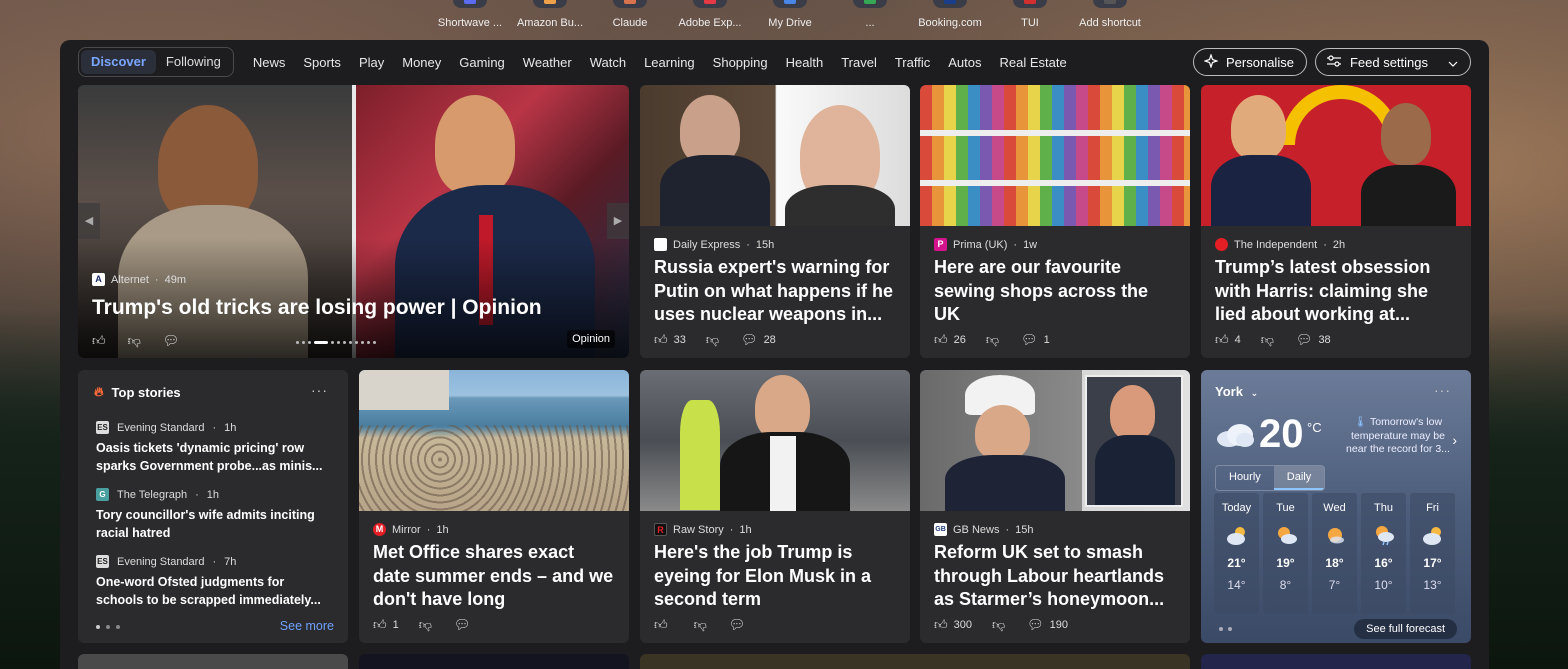  Describe the element at coordinates (1285, 553) in the screenshot. I see `forecast-day: Tue 19° 8°` at that location.